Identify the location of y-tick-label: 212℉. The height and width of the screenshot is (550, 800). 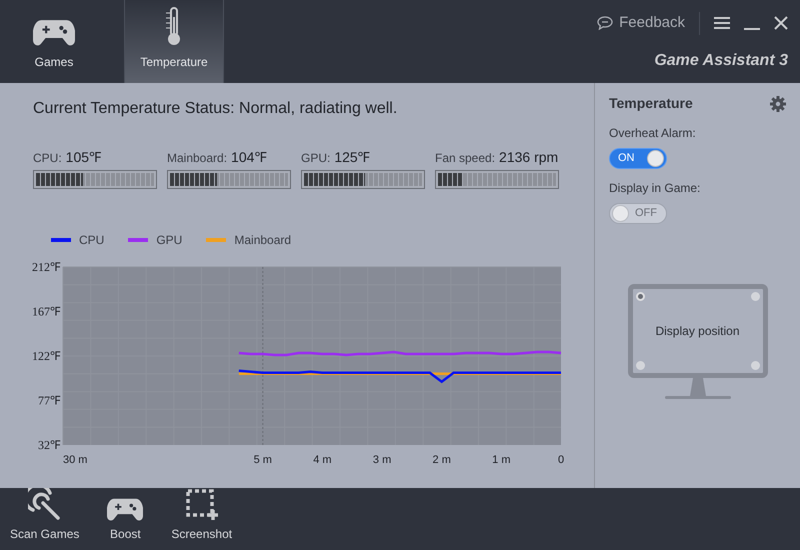
(46, 267).